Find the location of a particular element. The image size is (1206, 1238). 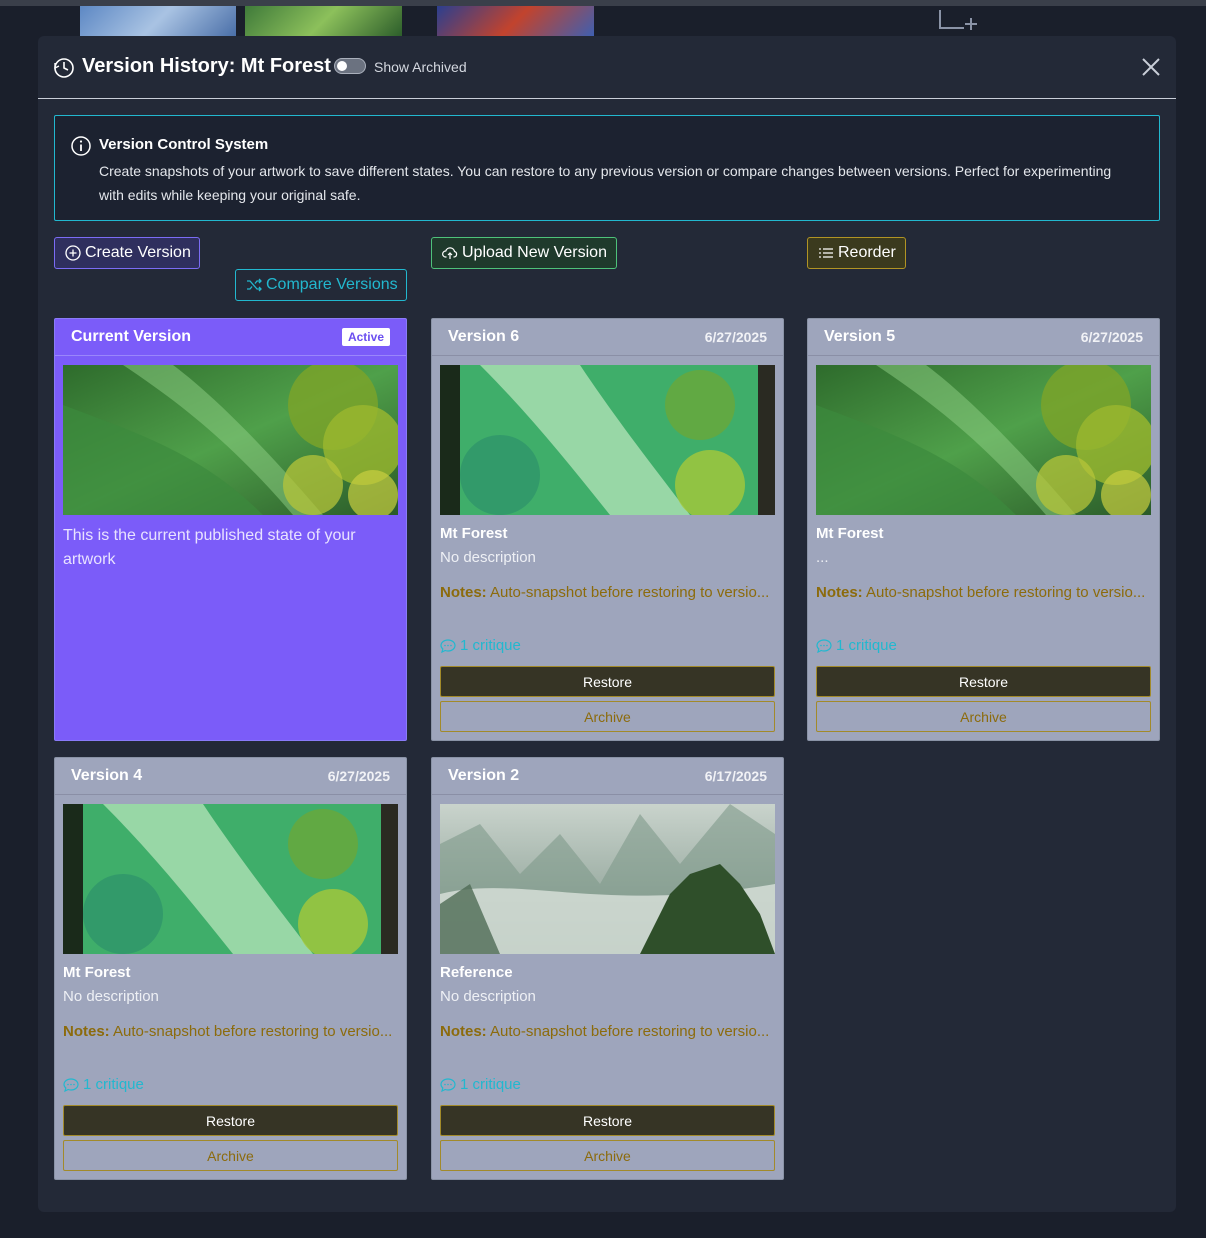

card-title: Version 2 is located at coordinates (484, 775).